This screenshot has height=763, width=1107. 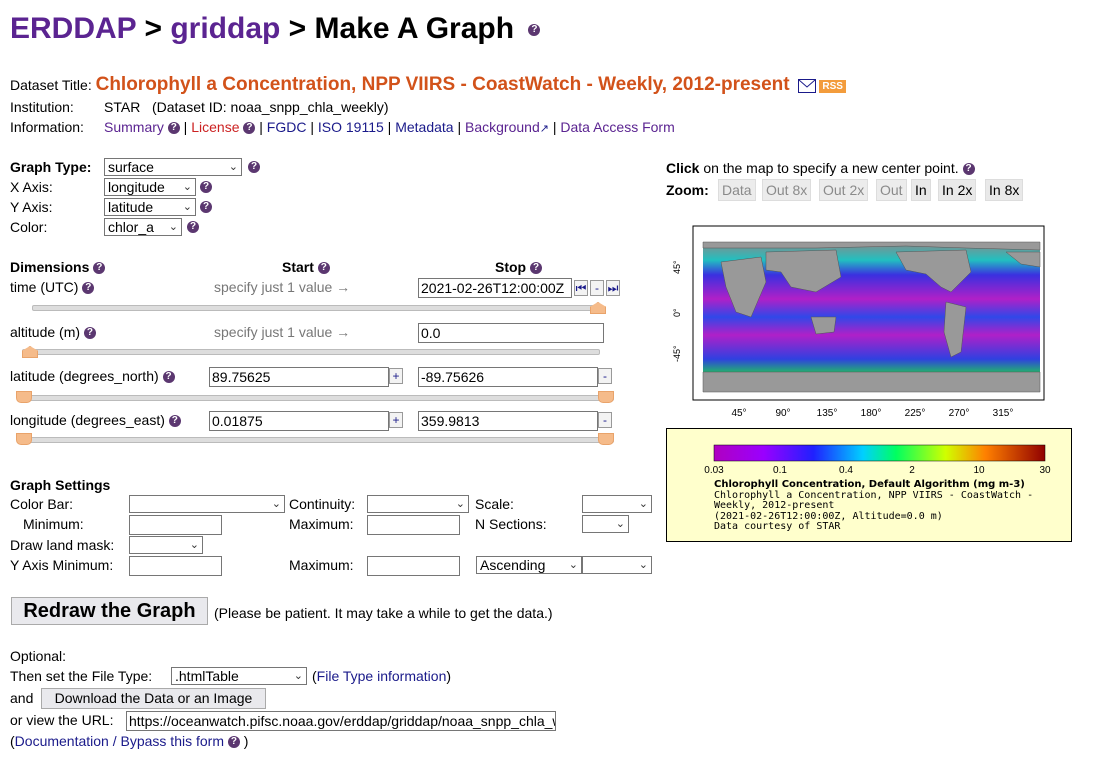 What do you see at coordinates (959, 413) in the screenshot?
I see `lon-tick: 270°` at bounding box center [959, 413].